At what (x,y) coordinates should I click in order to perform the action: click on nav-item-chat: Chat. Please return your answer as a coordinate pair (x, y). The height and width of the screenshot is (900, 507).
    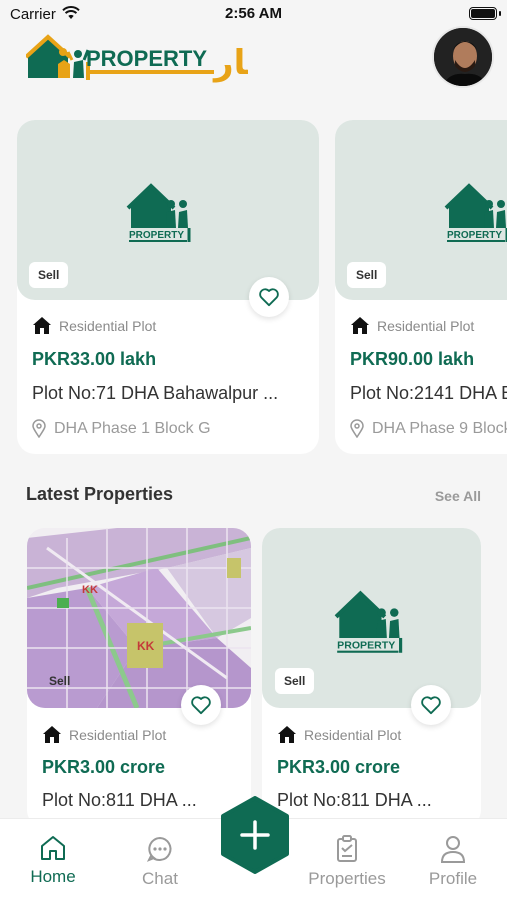
    Looking at the image, I should click on (160, 862).